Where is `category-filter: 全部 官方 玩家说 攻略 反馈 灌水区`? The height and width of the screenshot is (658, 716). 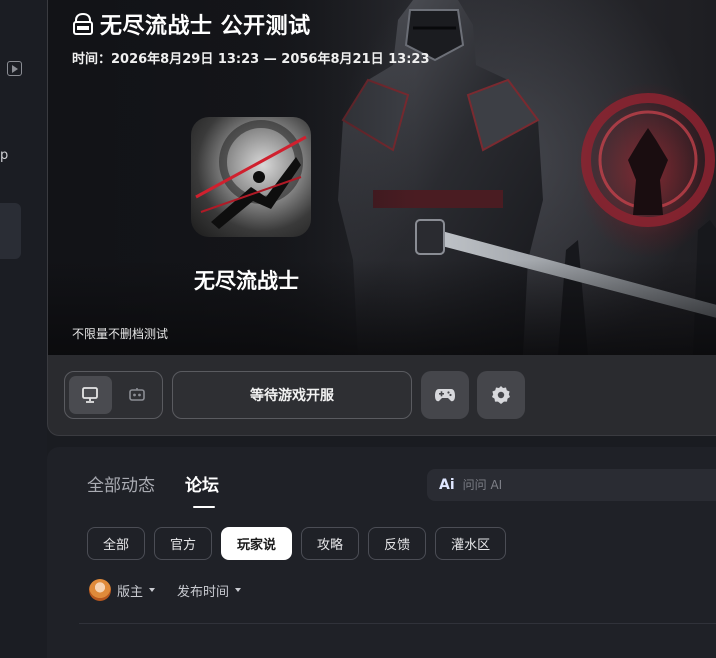 category-filter: 全部 官方 玩家说 攻略 反馈 灌水区 is located at coordinates (297, 543).